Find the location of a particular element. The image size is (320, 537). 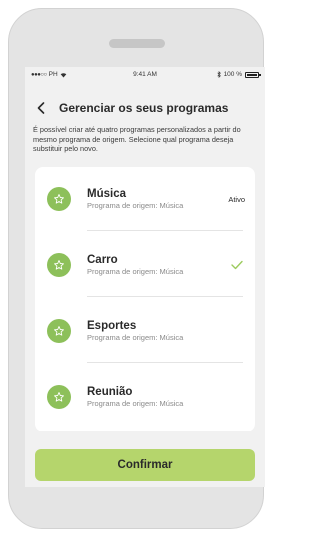

program-name: Música is located at coordinates (106, 194).